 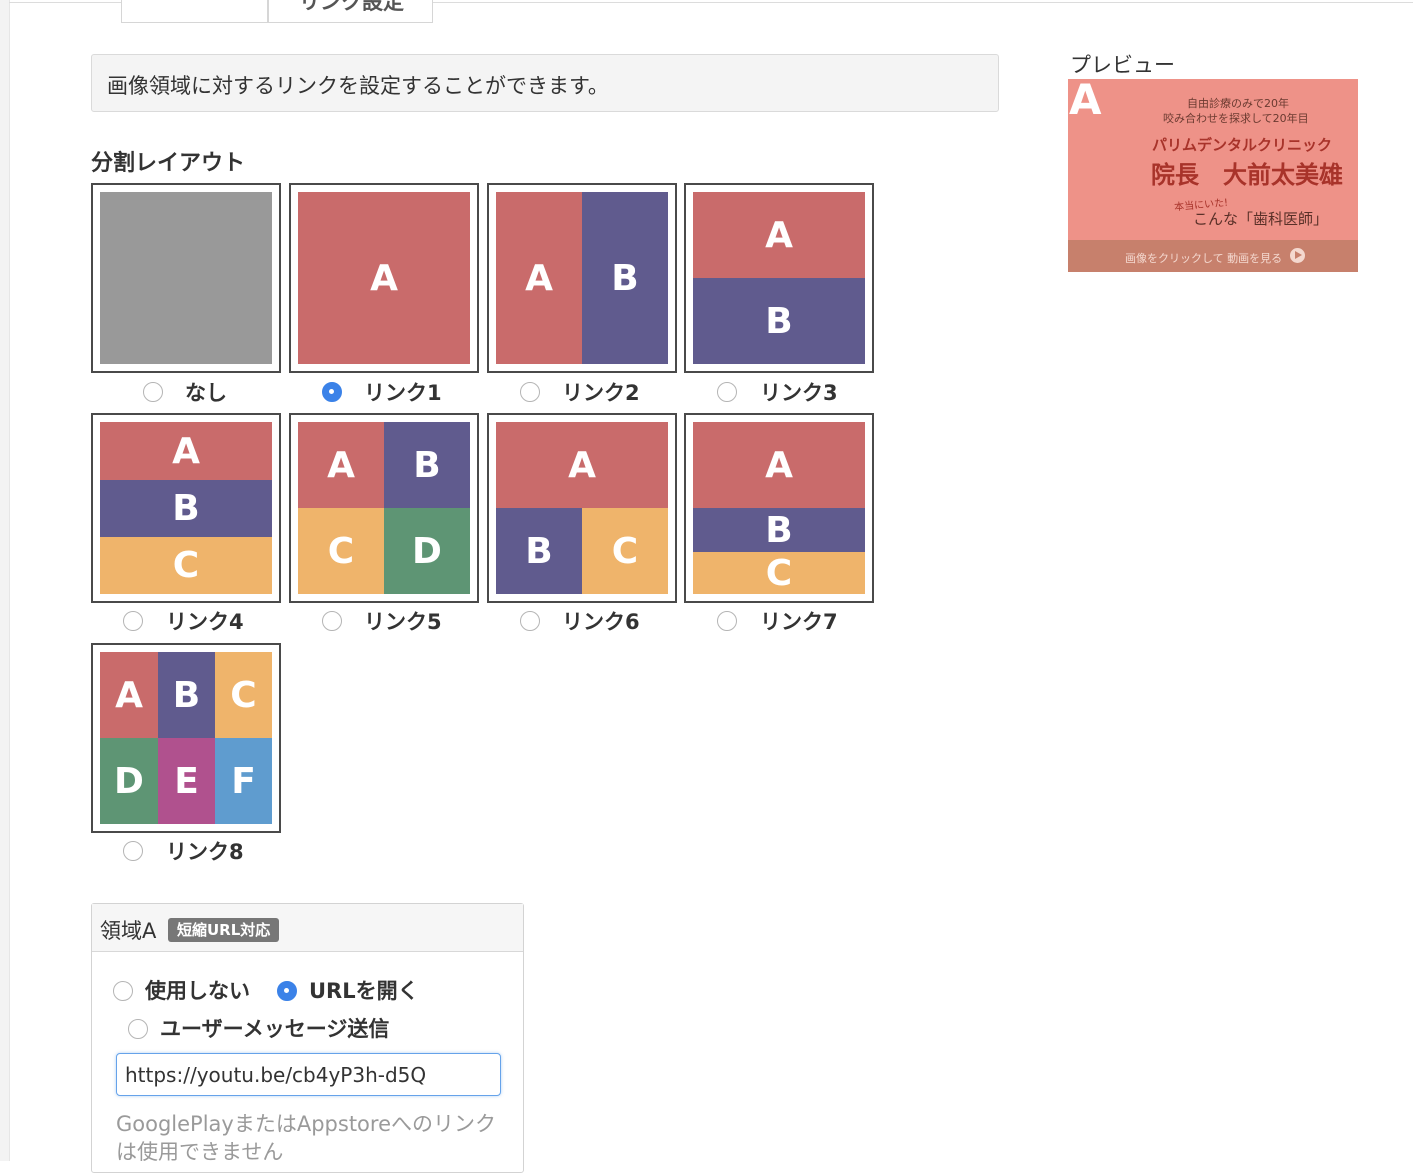 I want to click on layout-card-4: ABC, so click(x=186, y=508).